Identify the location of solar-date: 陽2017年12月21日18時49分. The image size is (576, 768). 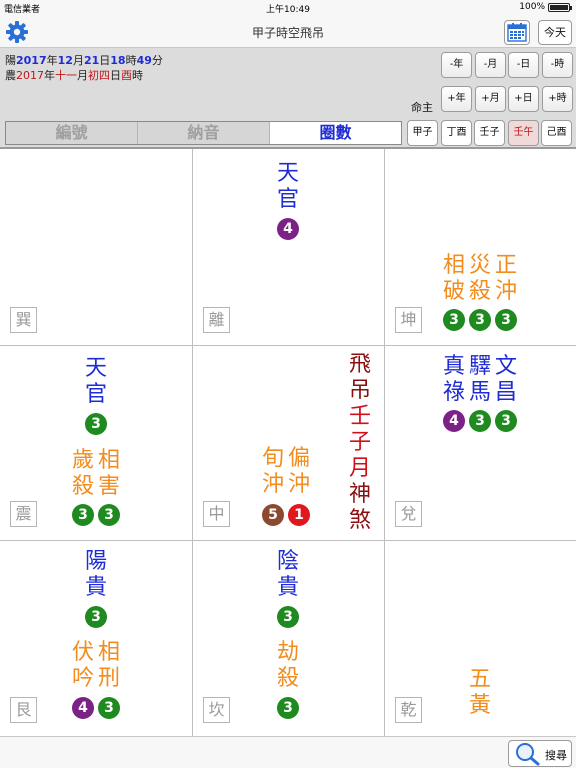
(84, 60).